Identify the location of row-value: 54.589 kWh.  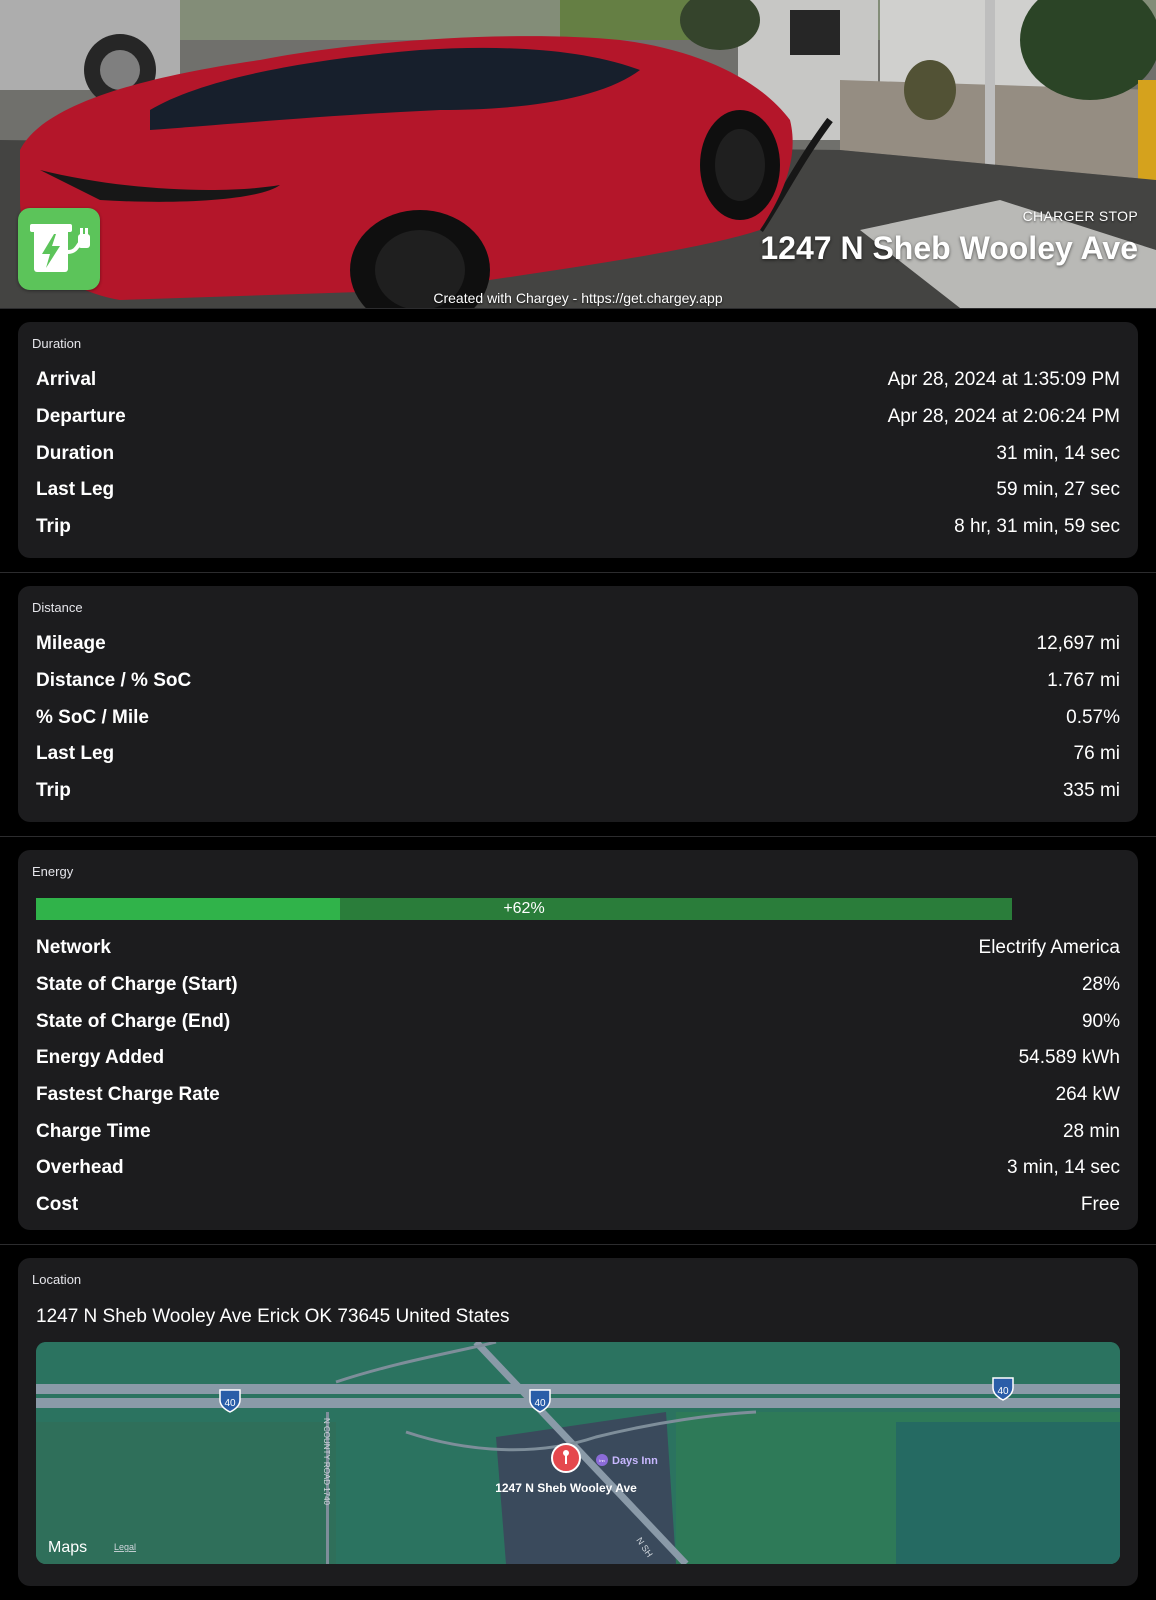
(1069, 1058).